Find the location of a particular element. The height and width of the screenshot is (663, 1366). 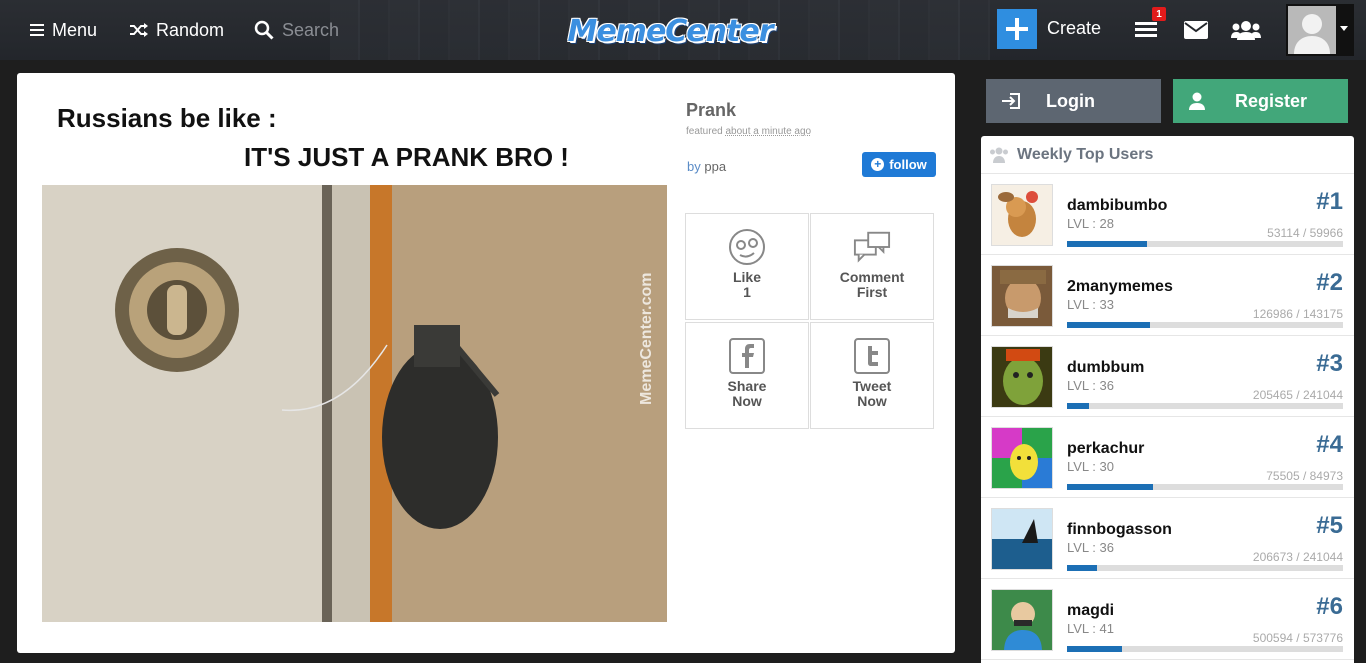

shuffle-icon is located at coordinates (139, 30).